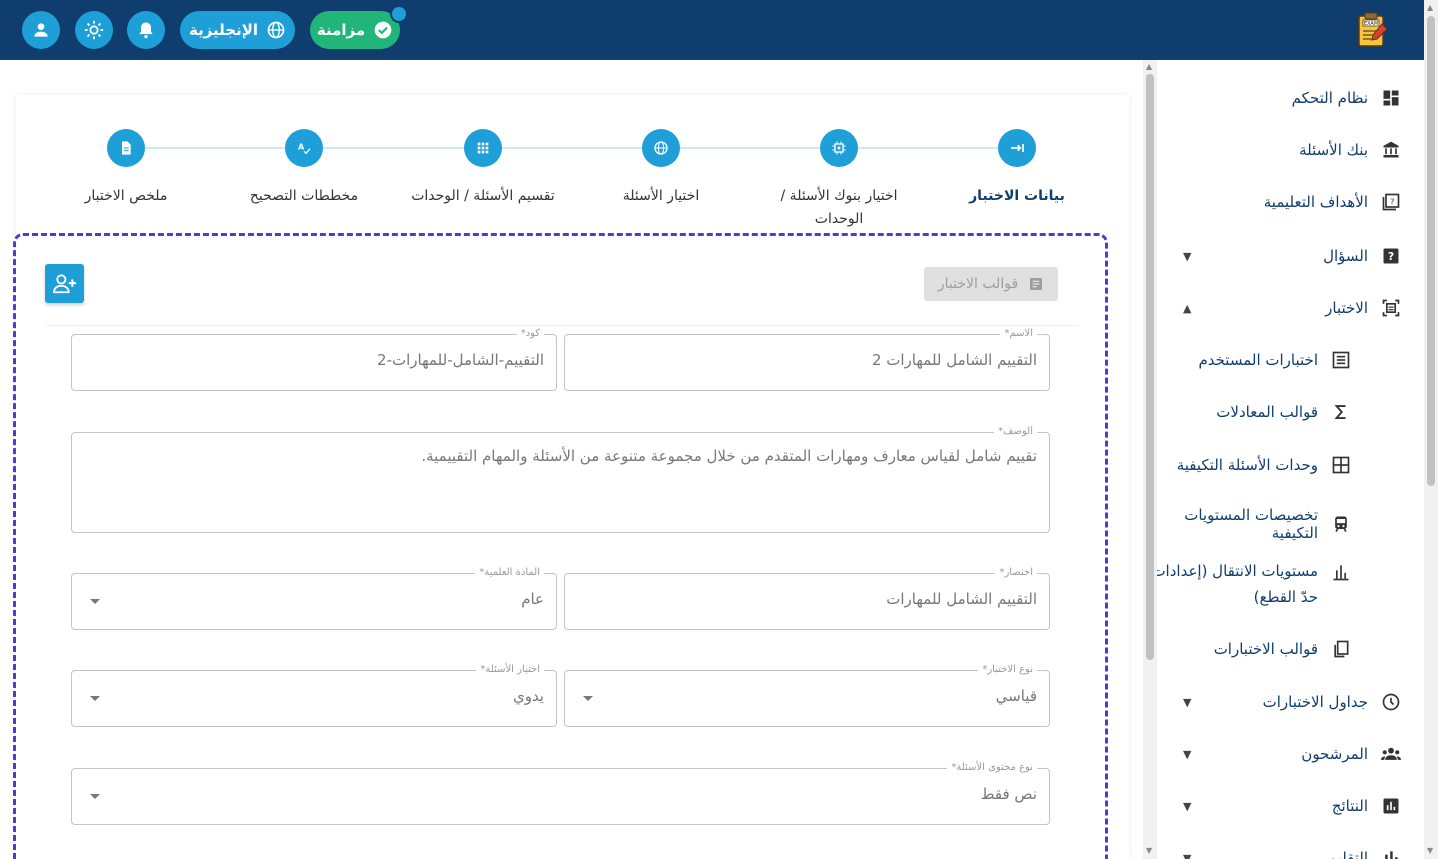  Describe the element at coordinates (1430, 7) in the screenshot. I see `scroll-up-arrow-icon: ▲` at that location.